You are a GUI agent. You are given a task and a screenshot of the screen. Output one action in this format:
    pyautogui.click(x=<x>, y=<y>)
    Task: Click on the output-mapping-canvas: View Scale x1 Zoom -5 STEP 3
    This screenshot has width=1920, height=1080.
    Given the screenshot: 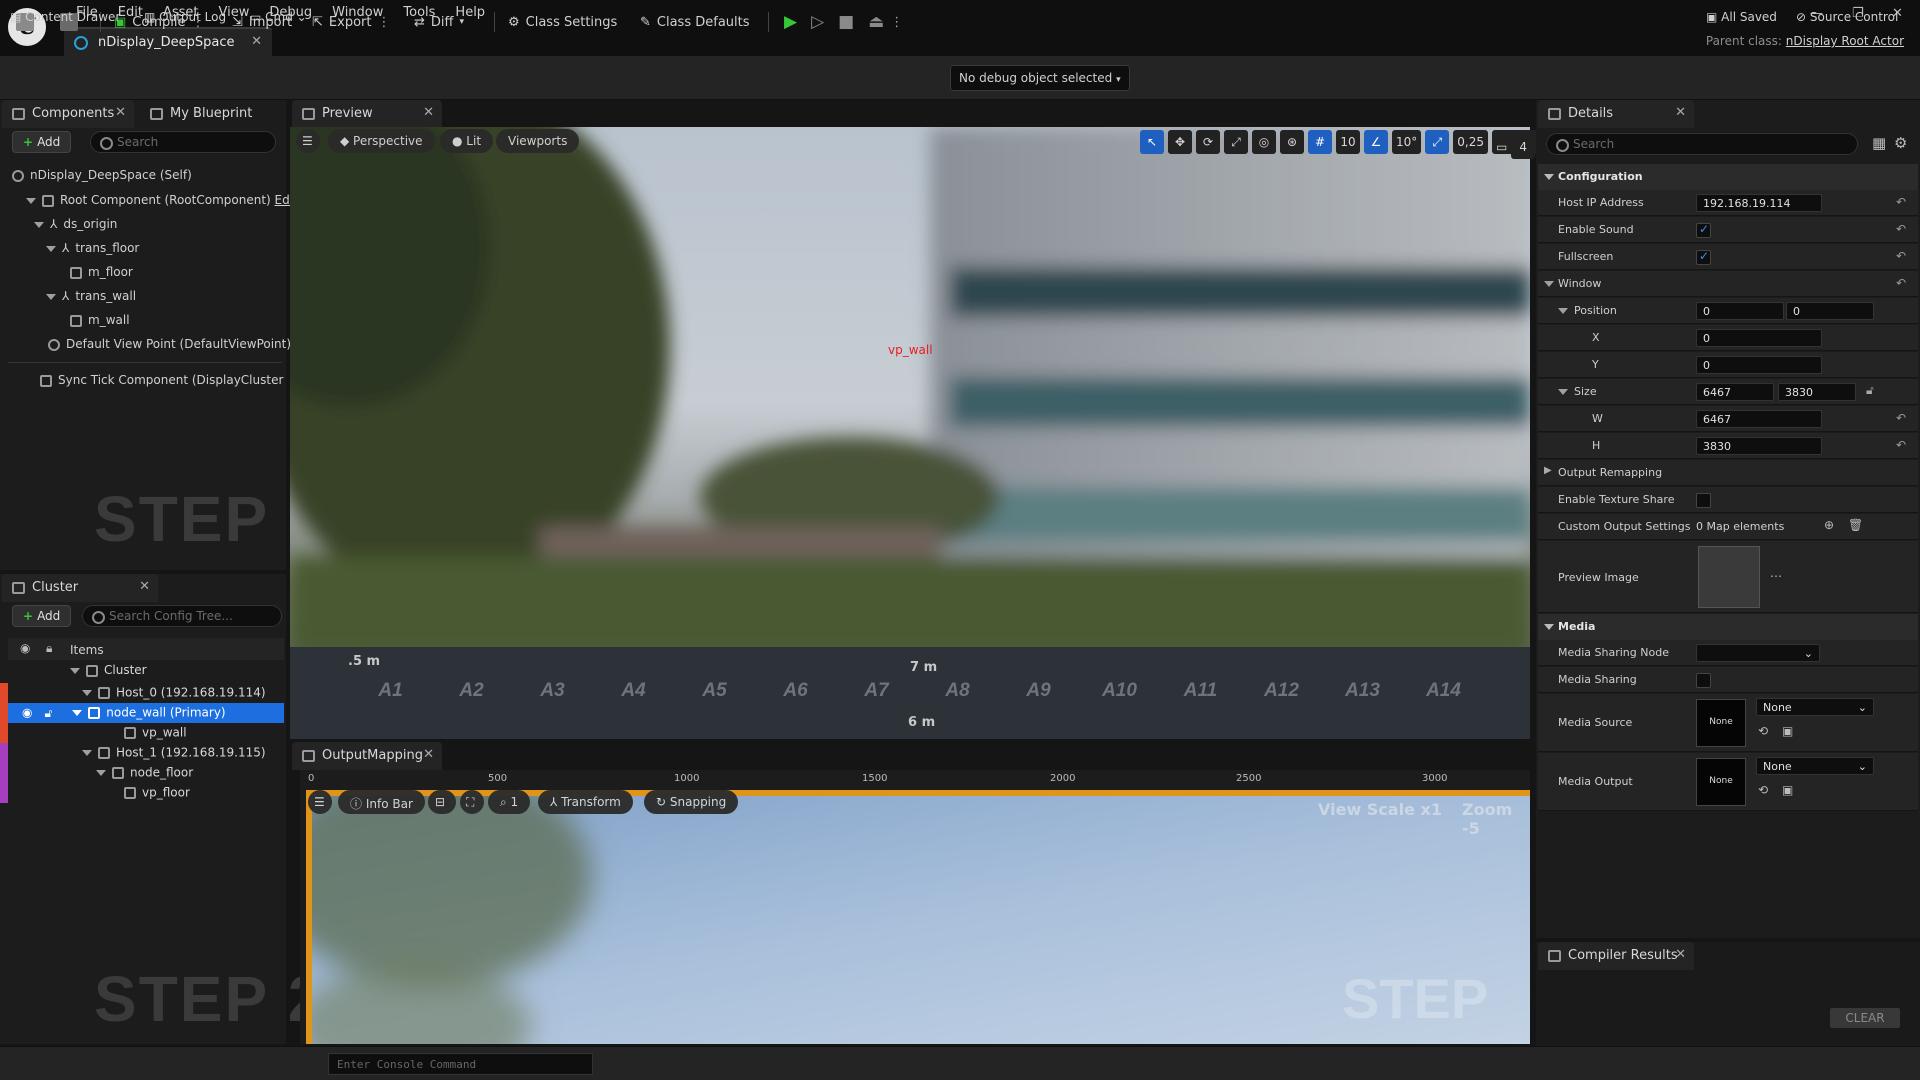 What is the action you would take?
    pyautogui.click(x=918, y=917)
    